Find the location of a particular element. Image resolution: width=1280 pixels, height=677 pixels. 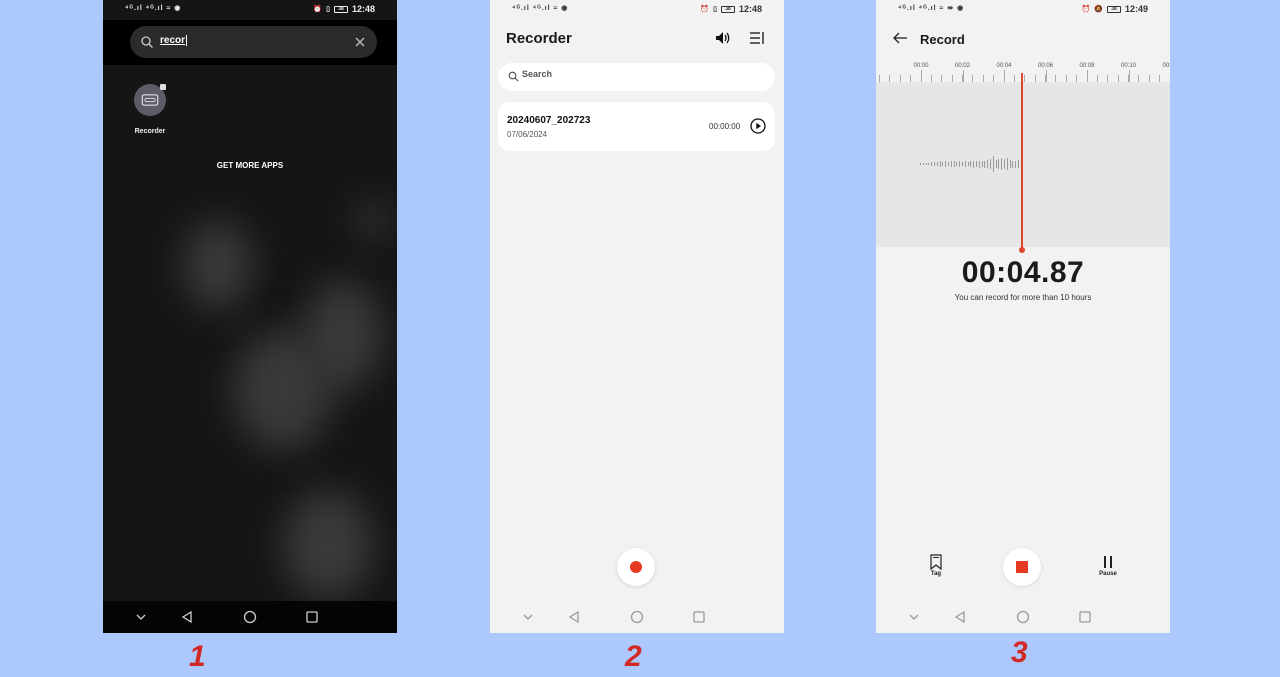

clear-icon is located at coordinates (360, 42).